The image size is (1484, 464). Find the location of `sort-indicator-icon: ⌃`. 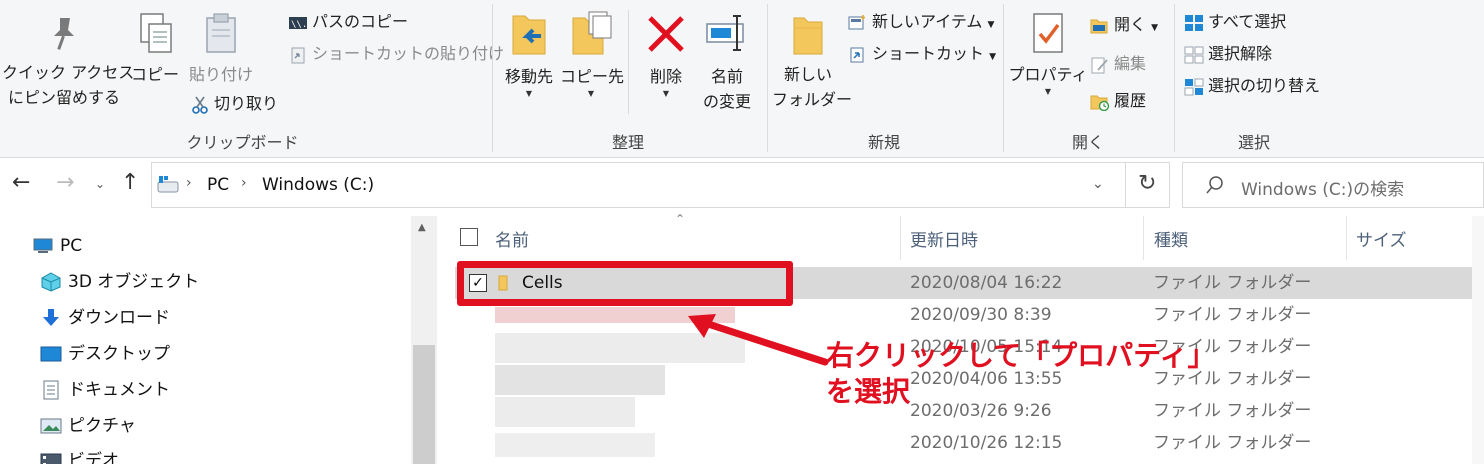

sort-indicator-icon: ⌃ is located at coordinates (680, 219).